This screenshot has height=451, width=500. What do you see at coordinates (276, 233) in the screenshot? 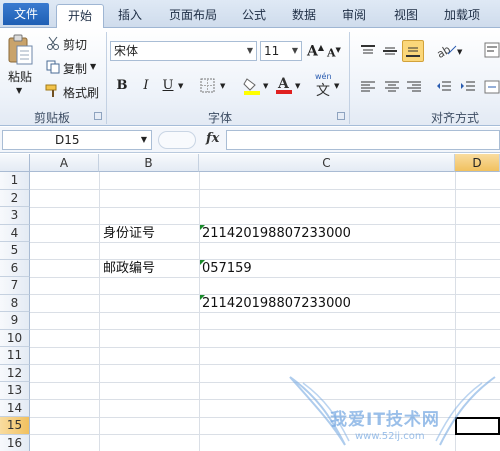
I see `cell-c4: 211420198807233000` at bounding box center [276, 233].